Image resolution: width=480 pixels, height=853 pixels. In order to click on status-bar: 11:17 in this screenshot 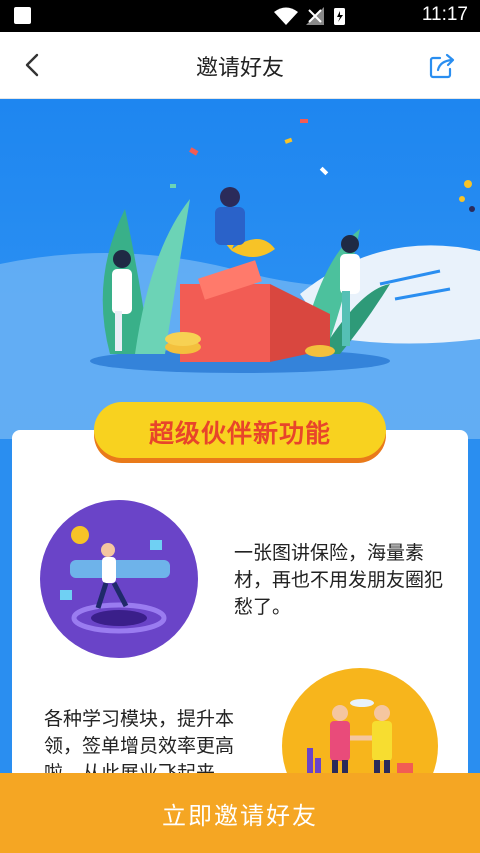, I will do `click(240, 16)`.